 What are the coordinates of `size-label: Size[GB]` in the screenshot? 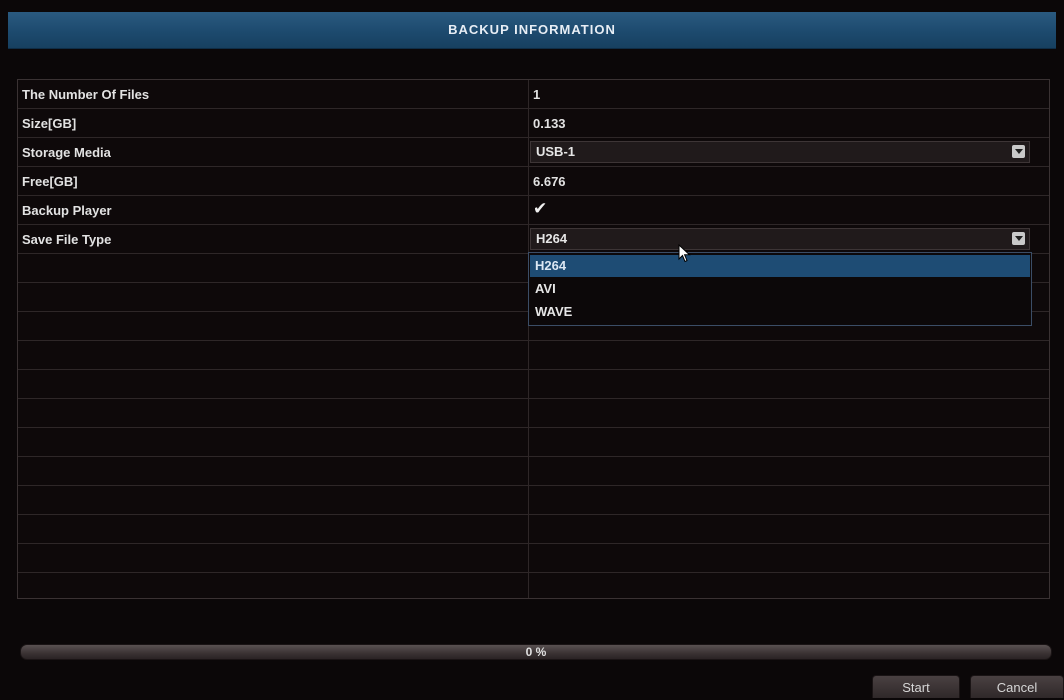 It's located at (49, 123).